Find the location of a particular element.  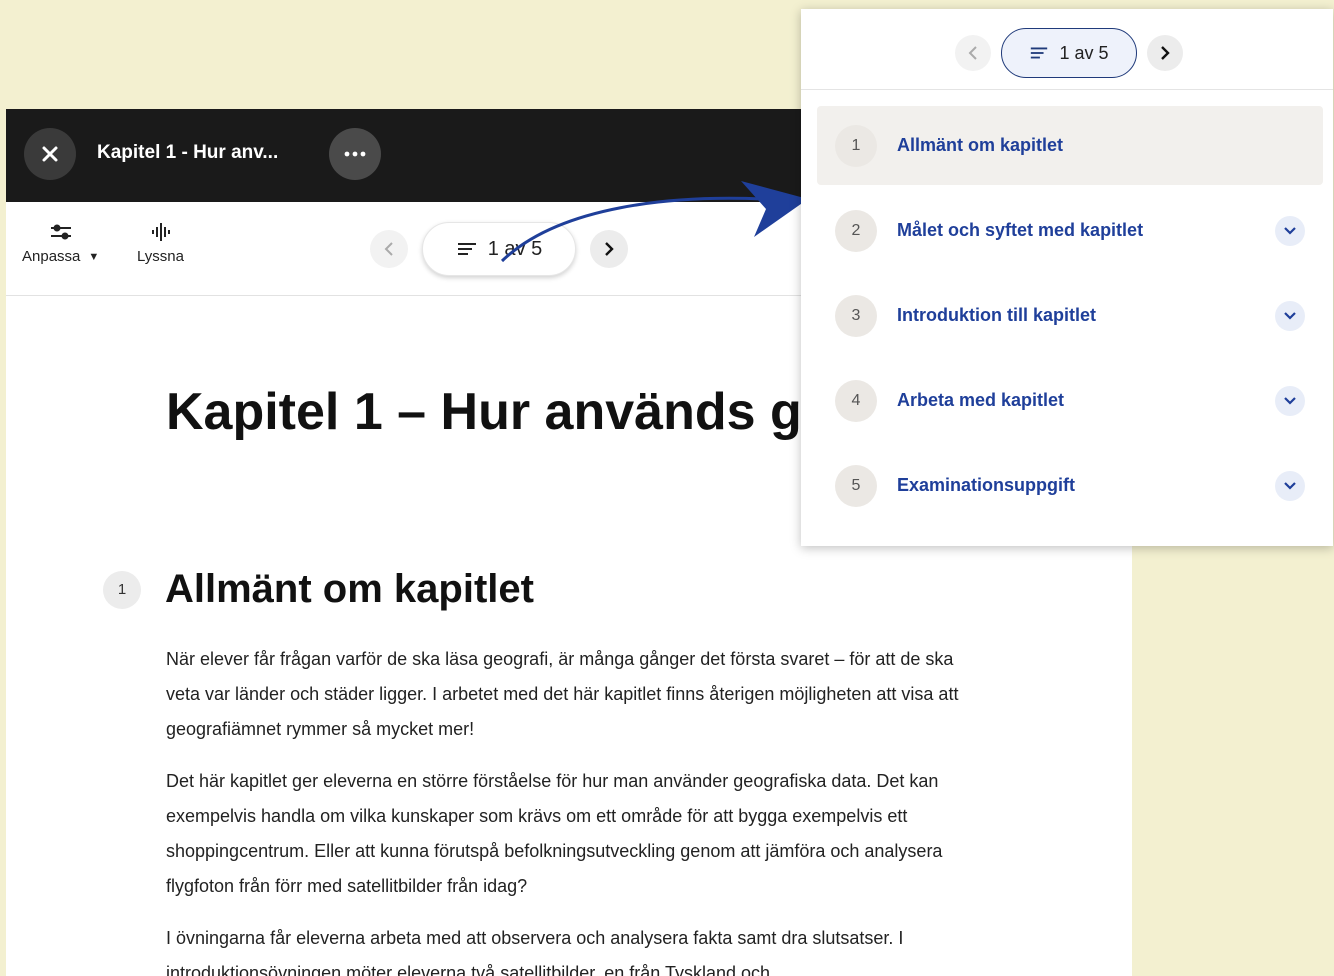

chapter-title: Arbeta med kapitlet is located at coordinates (981, 400).